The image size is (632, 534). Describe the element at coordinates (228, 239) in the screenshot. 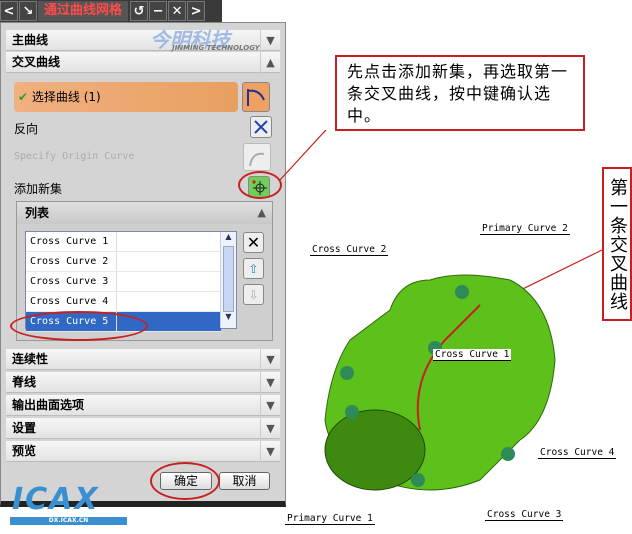

I see `scroll-up-icon: ▲` at that location.